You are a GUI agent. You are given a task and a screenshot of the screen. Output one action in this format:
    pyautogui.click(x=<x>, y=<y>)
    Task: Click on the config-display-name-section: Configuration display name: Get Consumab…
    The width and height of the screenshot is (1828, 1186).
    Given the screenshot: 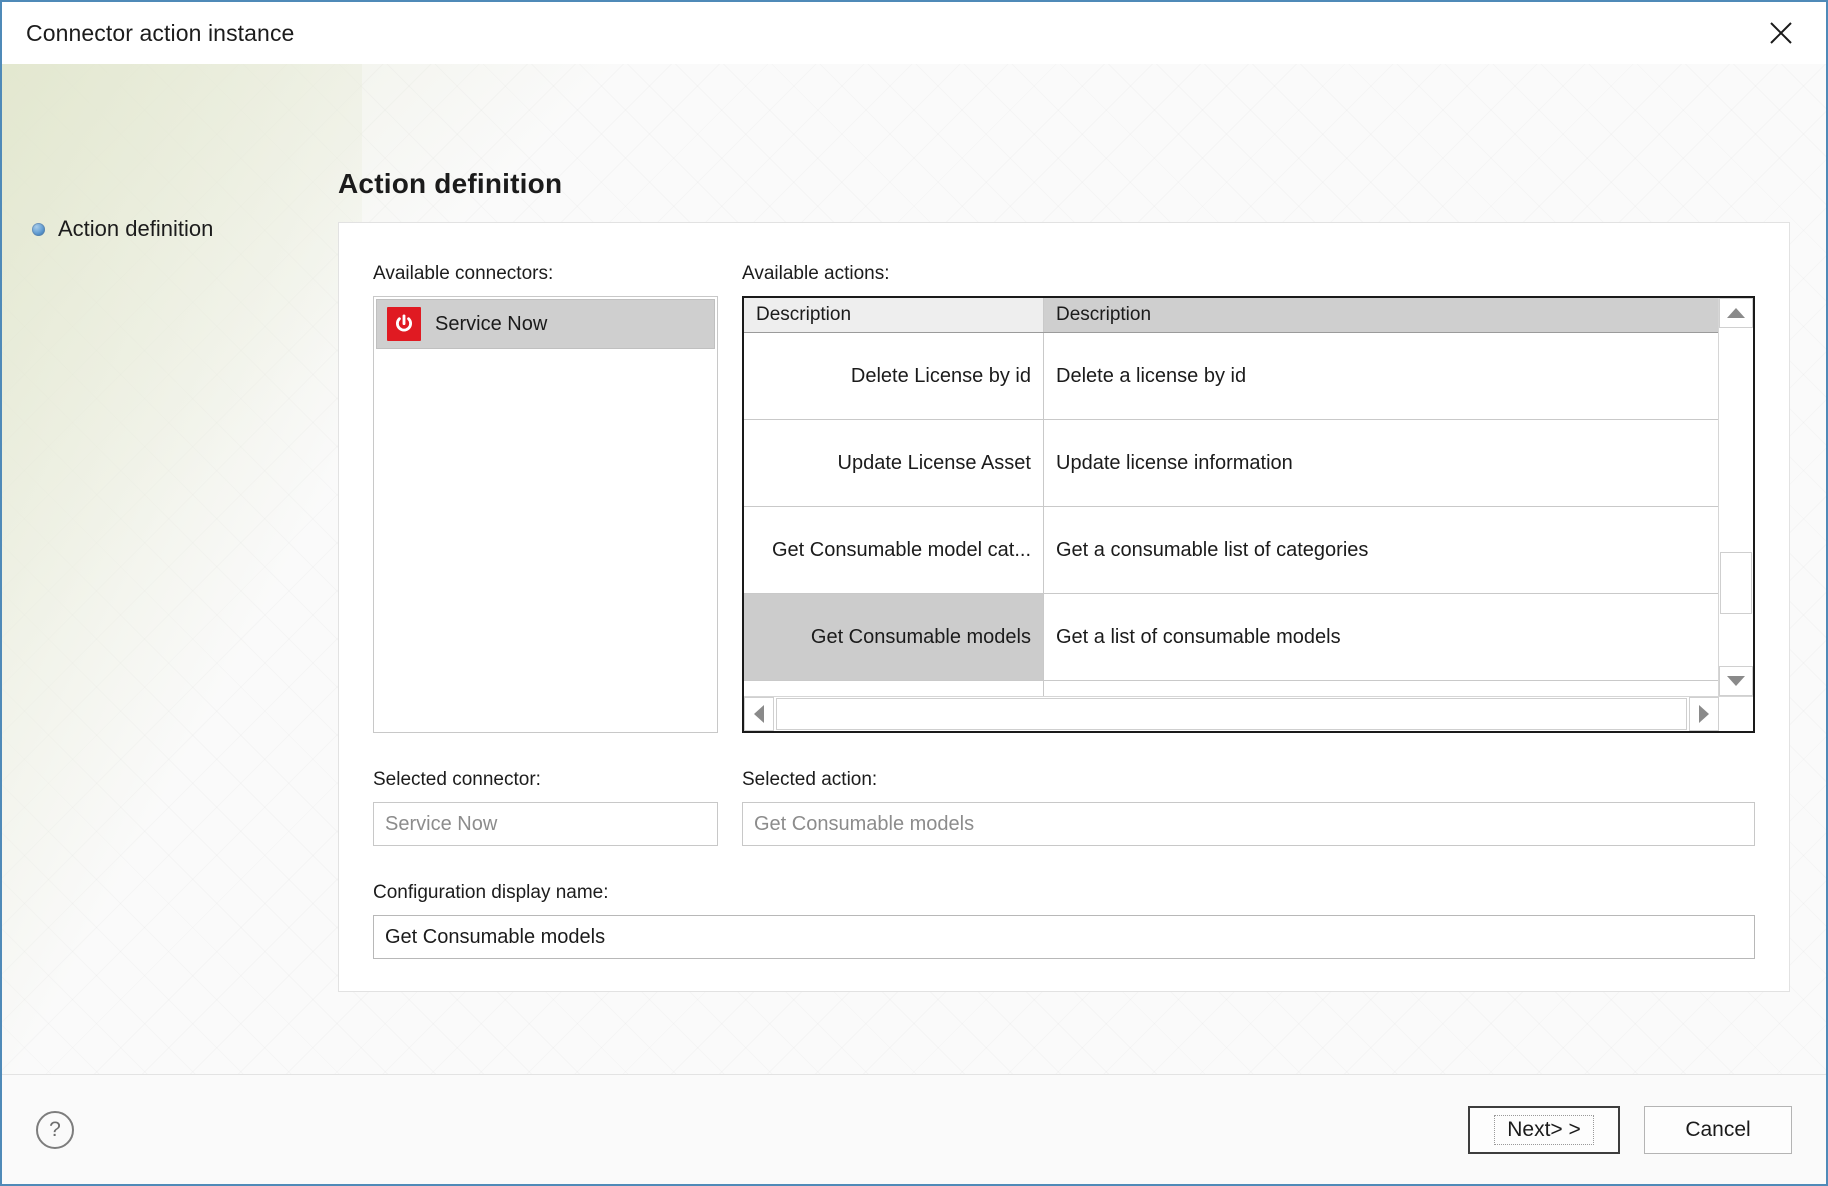 What is the action you would take?
    pyautogui.click(x=1064, y=920)
    